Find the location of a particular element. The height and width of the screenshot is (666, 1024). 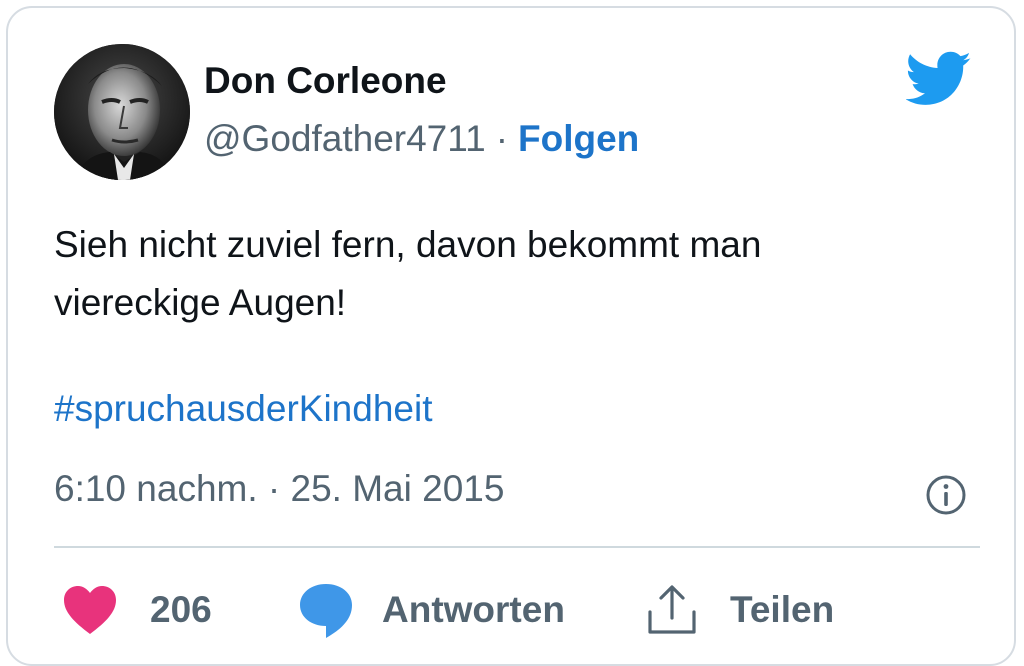

avatar-portrait-icon is located at coordinates (122, 112).